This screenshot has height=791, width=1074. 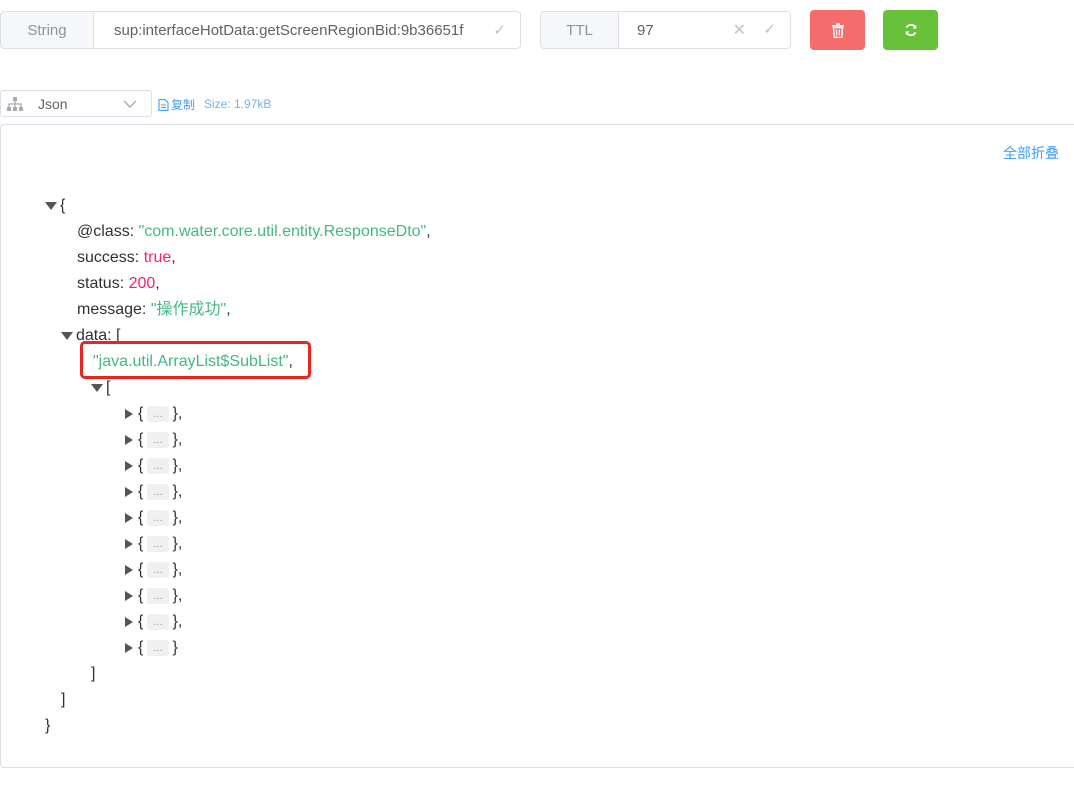 I want to click on size-text: Size: 1.97kB, so click(x=238, y=104).